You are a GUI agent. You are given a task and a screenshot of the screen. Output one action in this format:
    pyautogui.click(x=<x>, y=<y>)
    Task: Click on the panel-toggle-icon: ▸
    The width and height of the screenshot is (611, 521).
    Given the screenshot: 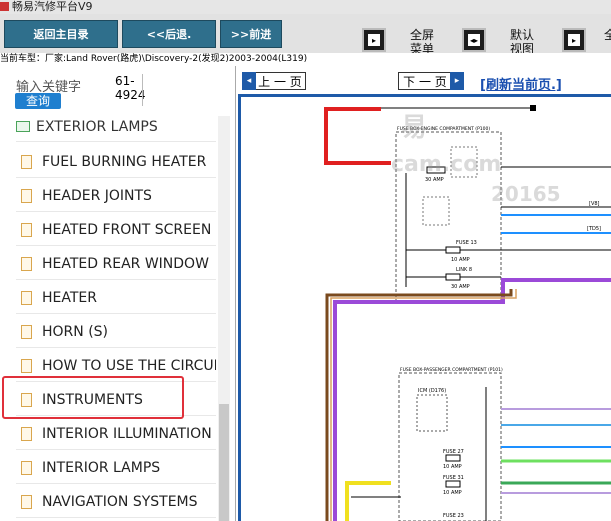 What is the action you would take?
    pyautogui.click(x=374, y=40)
    